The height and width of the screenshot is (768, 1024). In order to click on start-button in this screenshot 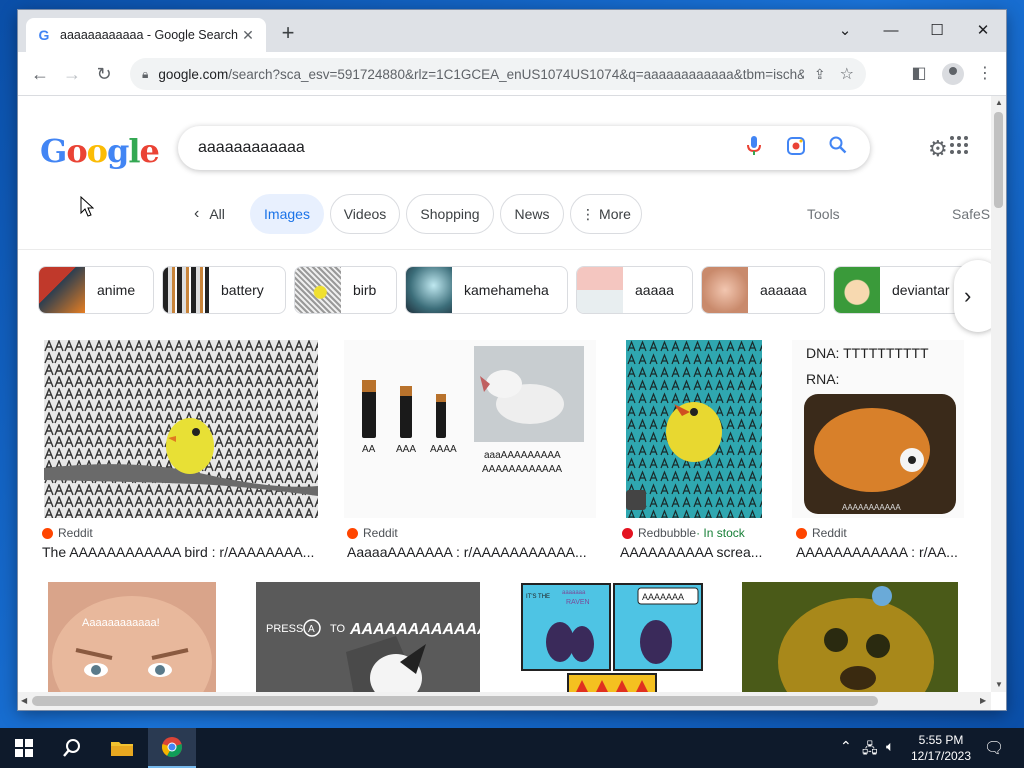, I will do `click(24, 748)`.